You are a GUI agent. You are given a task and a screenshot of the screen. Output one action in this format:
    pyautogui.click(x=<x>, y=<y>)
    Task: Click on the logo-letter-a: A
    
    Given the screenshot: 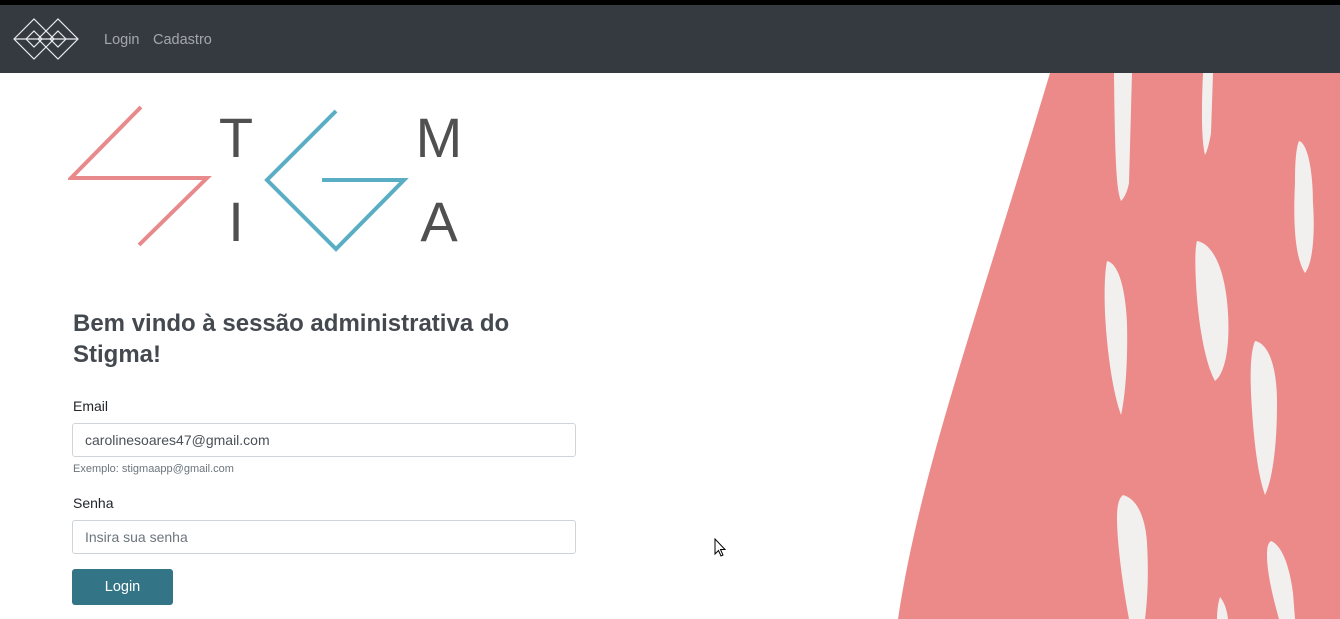 What is the action you would take?
    pyautogui.click(x=439, y=221)
    